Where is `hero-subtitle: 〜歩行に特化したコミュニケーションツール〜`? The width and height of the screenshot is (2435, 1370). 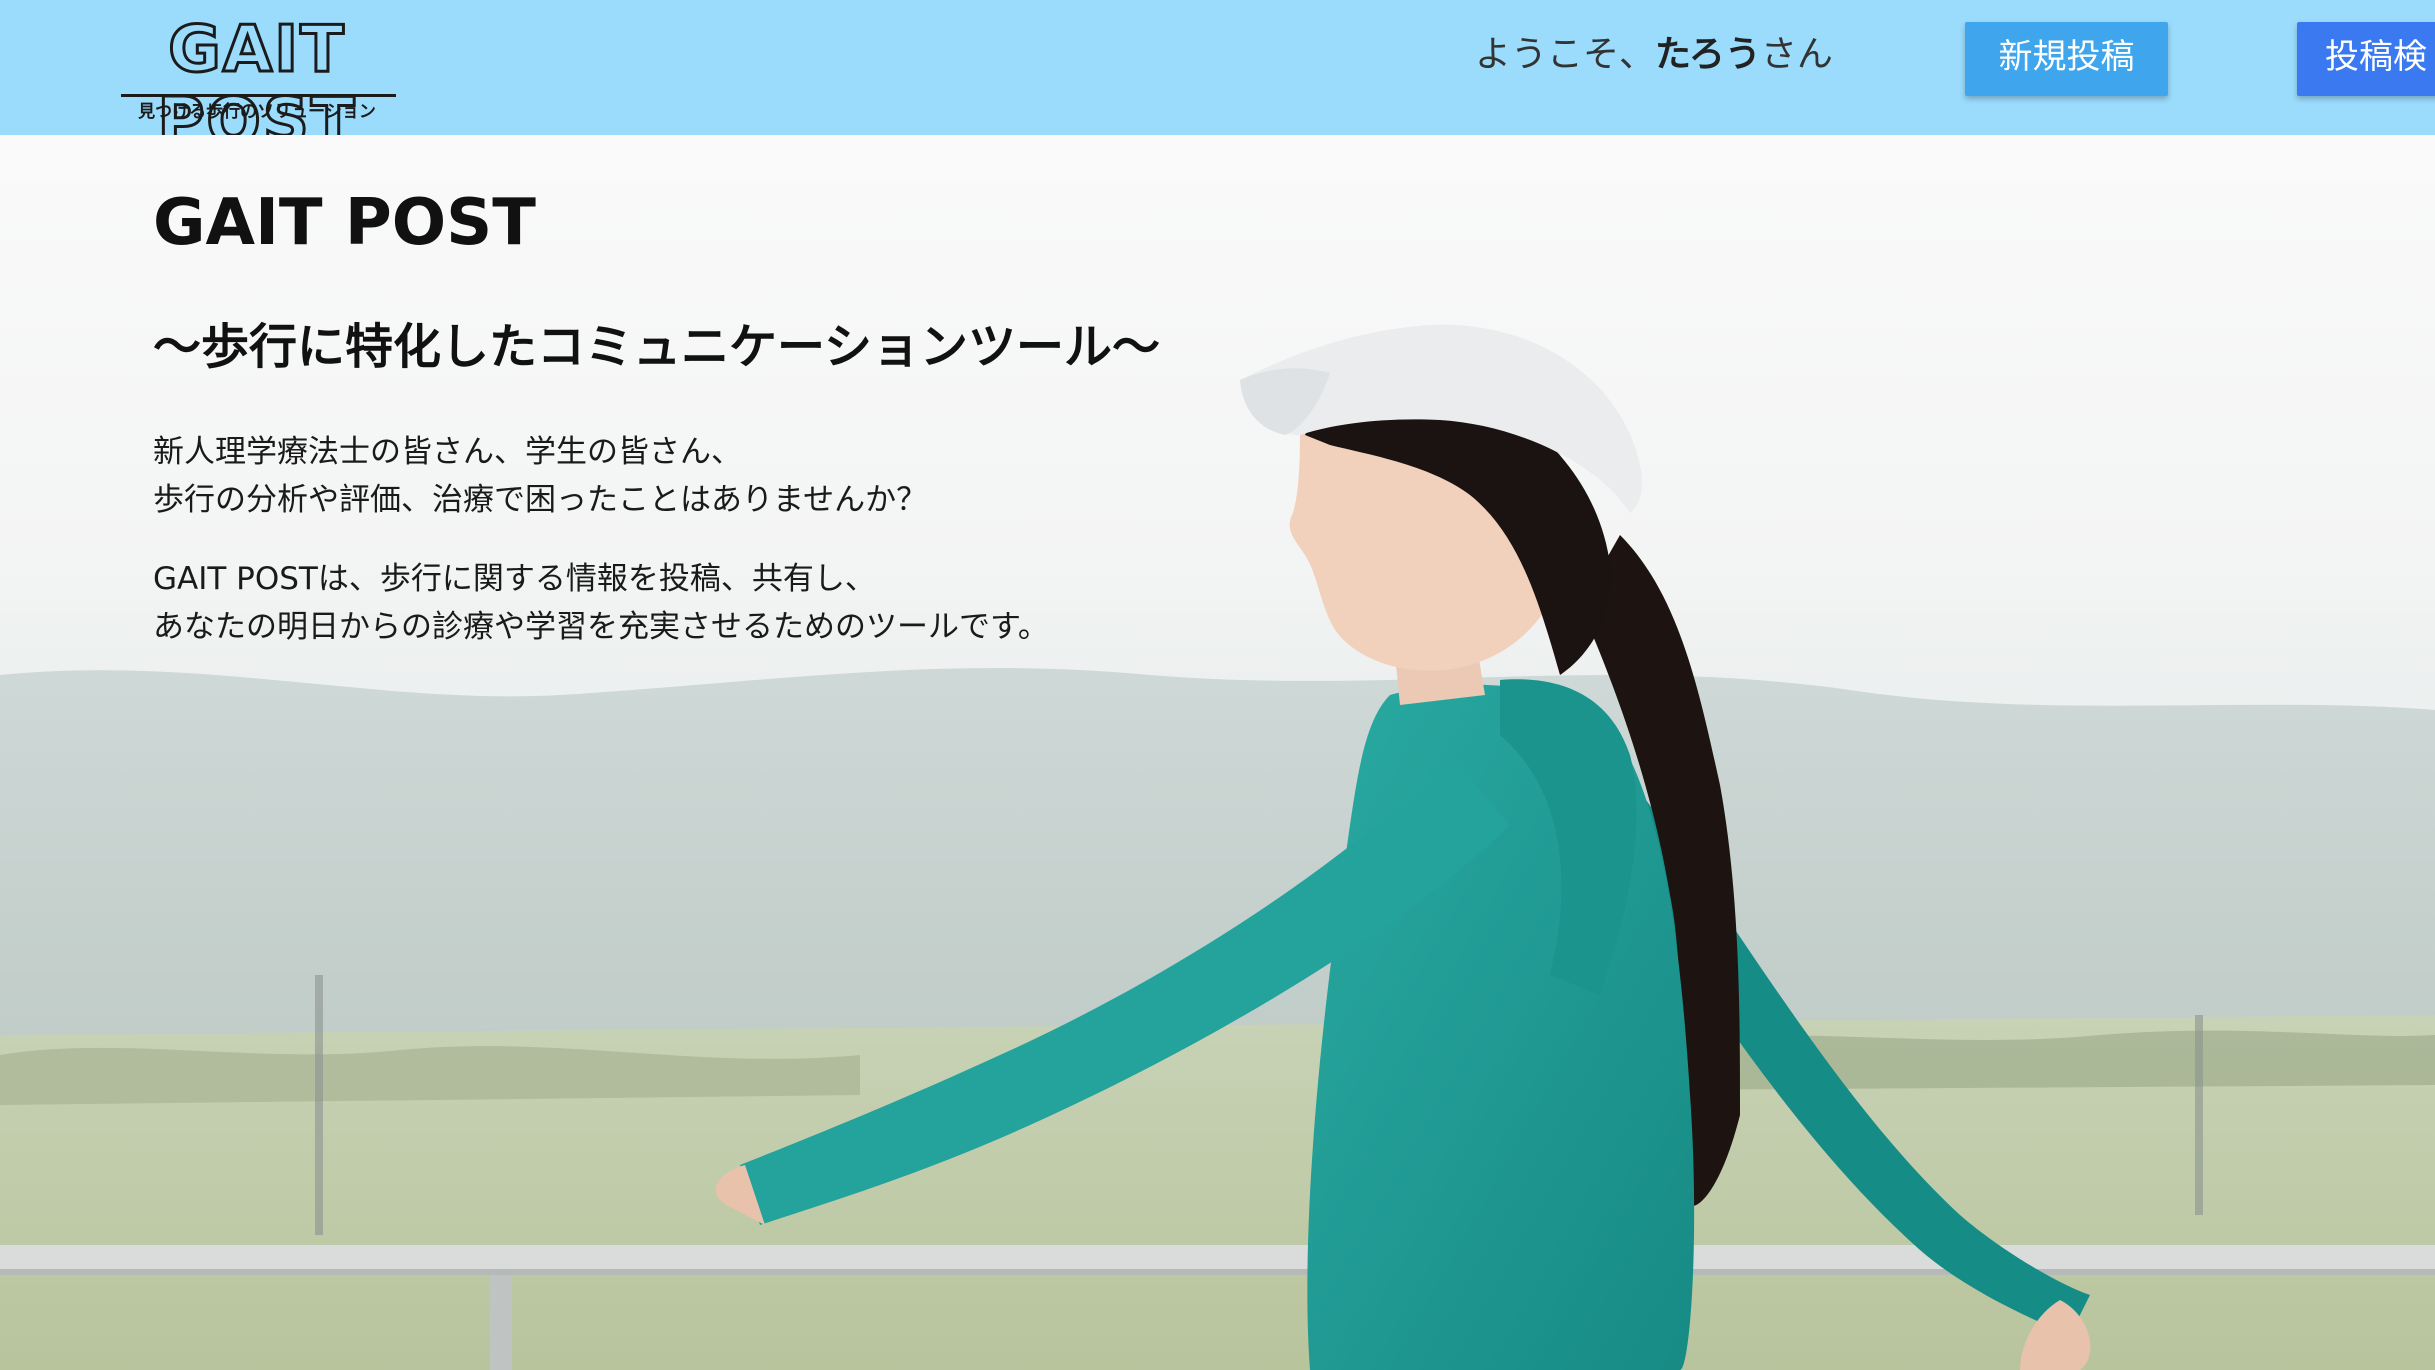 hero-subtitle: 〜歩行に特化したコミュニケーションツール〜 is located at coordinates (657, 347).